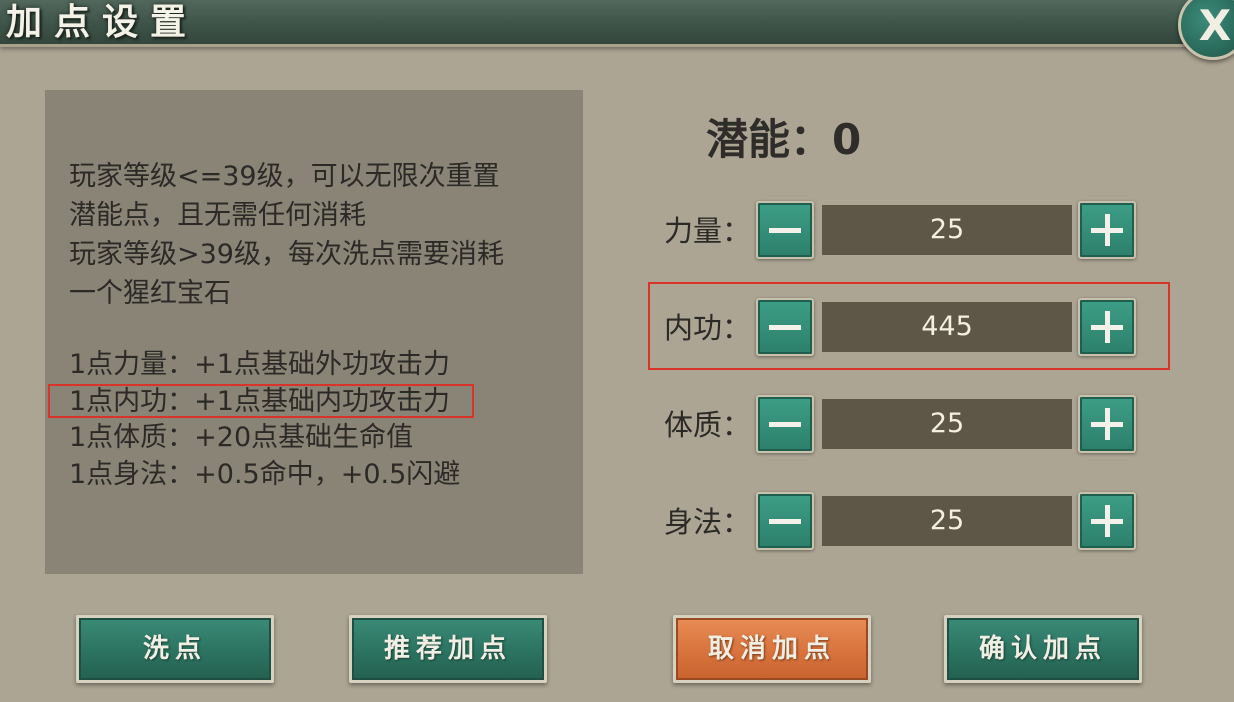 Image resolution: width=1234 pixels, height=702 pixels. Describe the element at coordinates (217, 215) in the screenshot. I see `description-line: 潜能点，且无需任何消耗` at that location.